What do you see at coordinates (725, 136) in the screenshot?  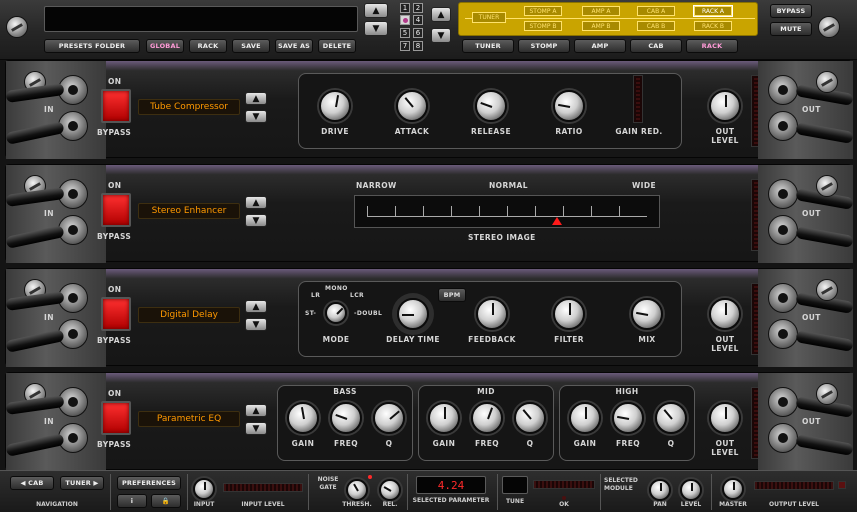 I see `out-level-label: OUT LEVEL` at bounding box center [725, 136].